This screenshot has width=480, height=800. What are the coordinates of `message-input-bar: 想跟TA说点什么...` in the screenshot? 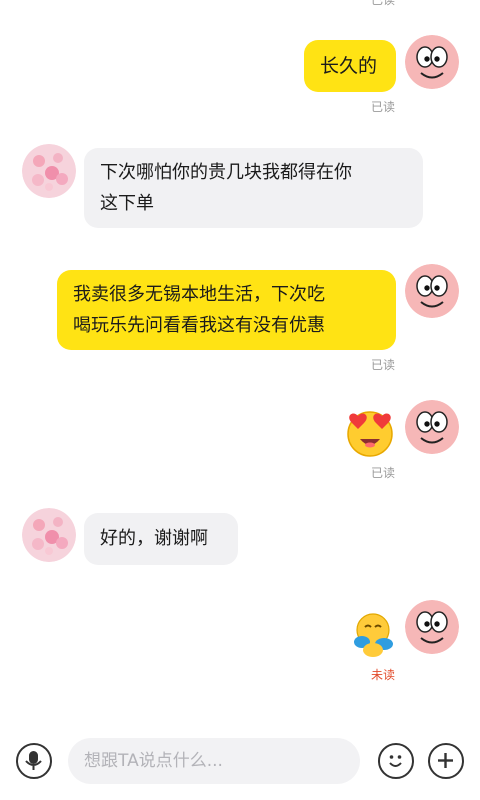 It's located at (240, 764).